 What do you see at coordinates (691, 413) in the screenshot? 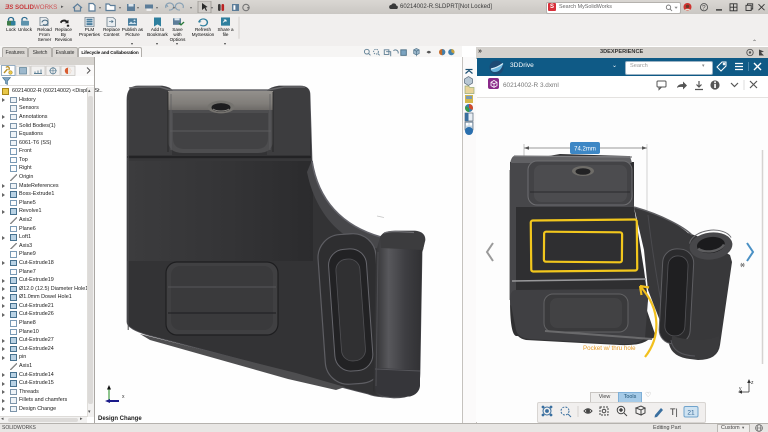
I see `svg-text: 21` at bounding box center [691, 413].